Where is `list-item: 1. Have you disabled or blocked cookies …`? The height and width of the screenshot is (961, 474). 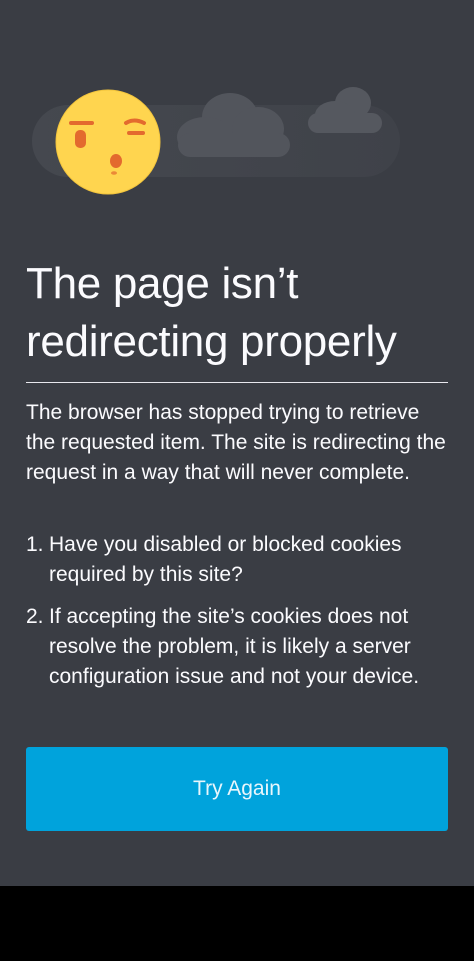
list-item: 1. Have you disabled or blocked cookies … is located at coordinates (238, 560).